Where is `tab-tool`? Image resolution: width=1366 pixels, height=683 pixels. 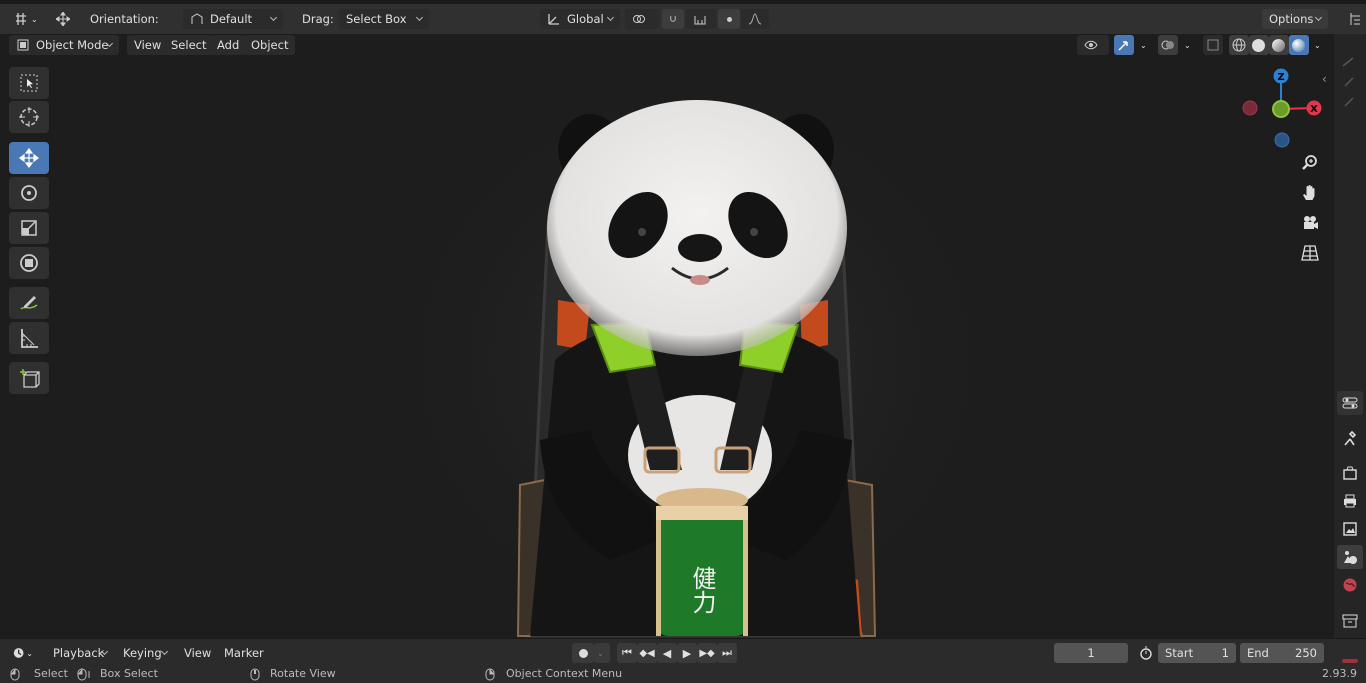 tab-tool is located at coordinates (1350, 438).